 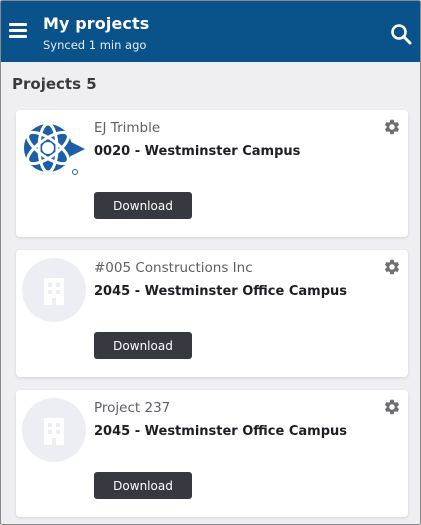 What do you see at coordinates (210, 31) in the screenshot?
I see `app-bar: My projects Synced 1 min ago` at bounding box center [210, 31].